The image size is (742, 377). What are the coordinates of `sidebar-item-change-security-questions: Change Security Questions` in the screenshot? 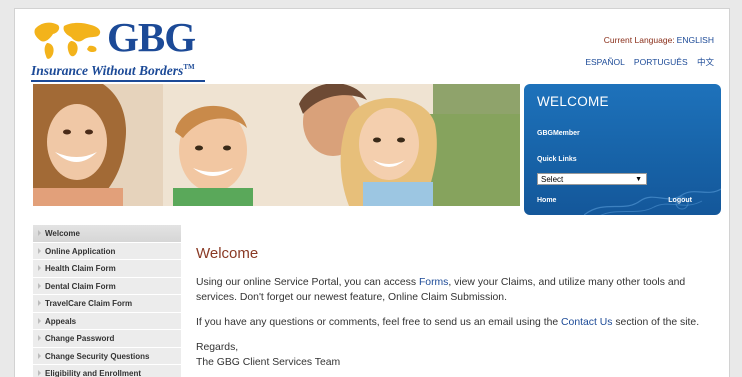 It's located at (107, 356).